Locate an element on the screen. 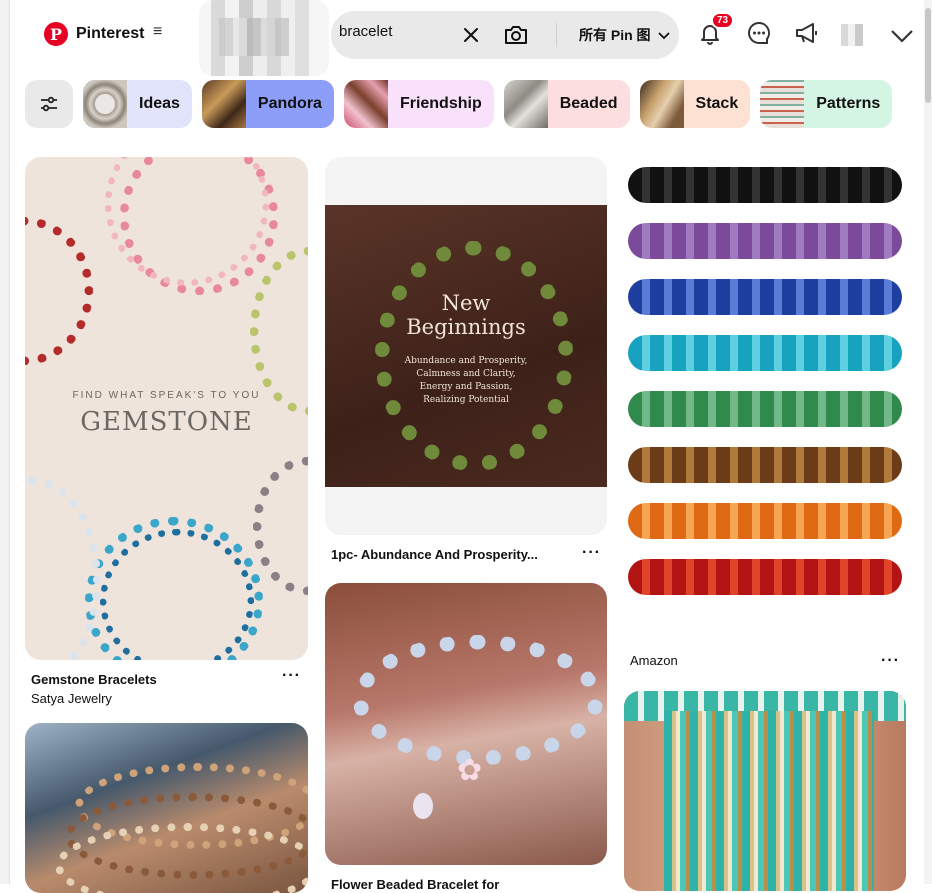 This screenshot has width=932, height=893. close-icon is located at coordinates (471, 35).